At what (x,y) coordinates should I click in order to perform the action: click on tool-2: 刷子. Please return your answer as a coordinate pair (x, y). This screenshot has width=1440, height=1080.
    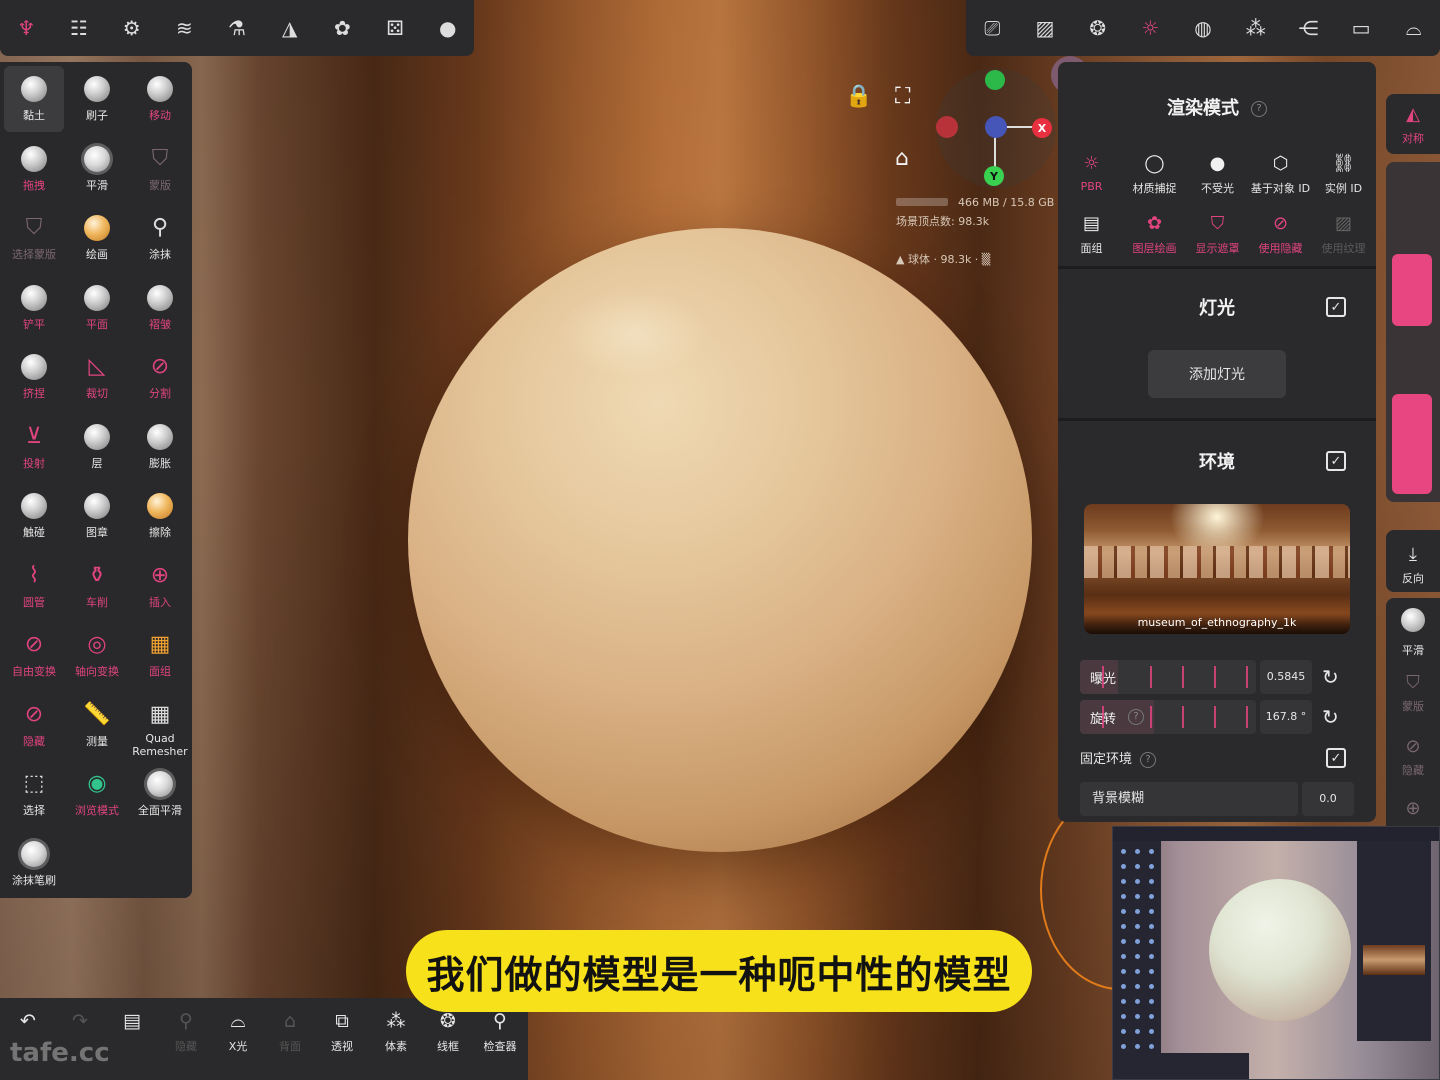
    Looking at the image, I should click on (97, 99).